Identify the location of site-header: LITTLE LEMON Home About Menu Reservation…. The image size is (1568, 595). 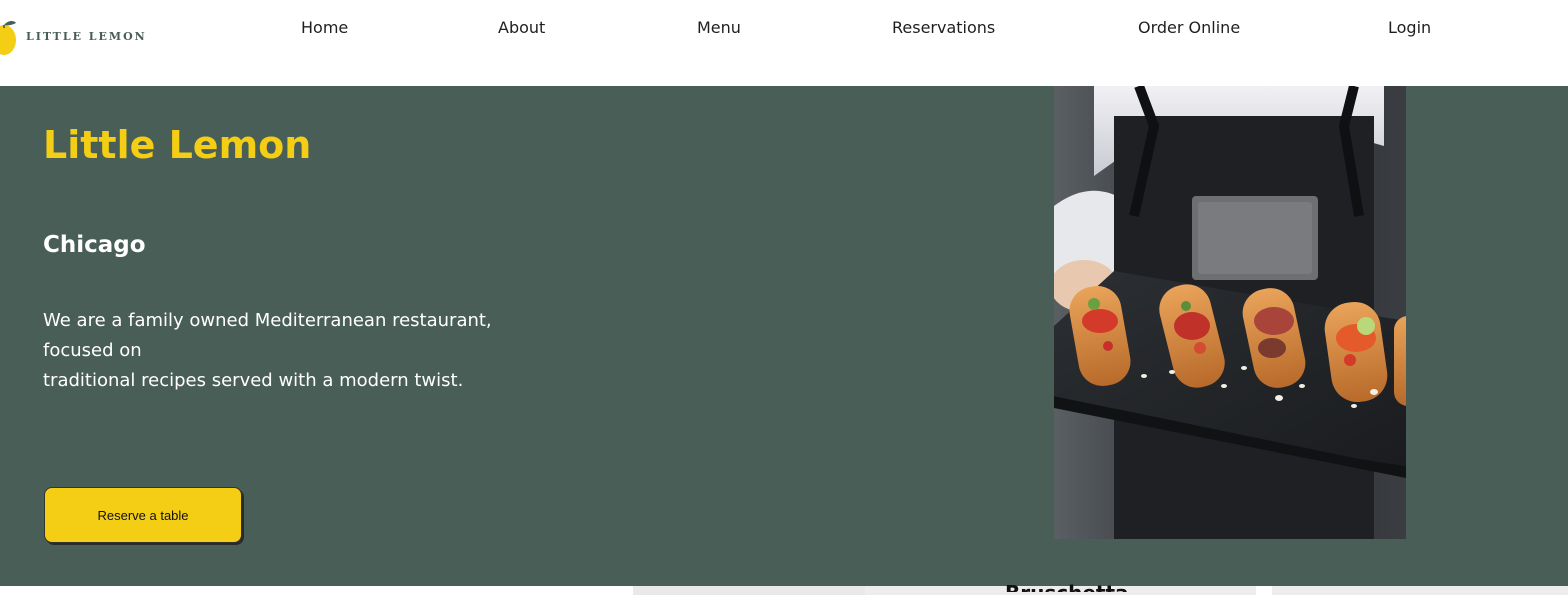
(784, 43).